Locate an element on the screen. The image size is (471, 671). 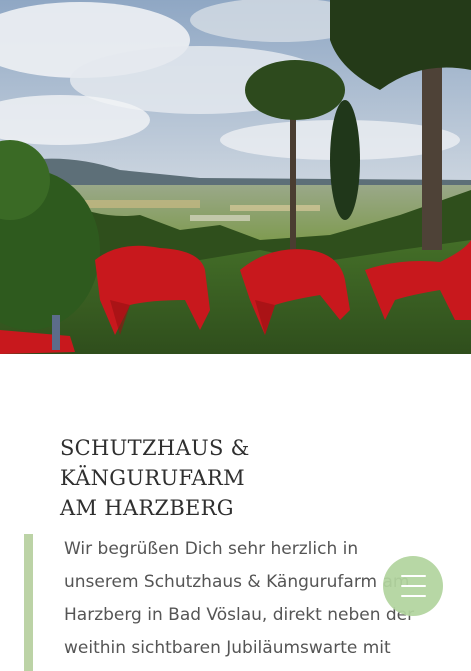
menu-icon is located at coordinates (413, 586).